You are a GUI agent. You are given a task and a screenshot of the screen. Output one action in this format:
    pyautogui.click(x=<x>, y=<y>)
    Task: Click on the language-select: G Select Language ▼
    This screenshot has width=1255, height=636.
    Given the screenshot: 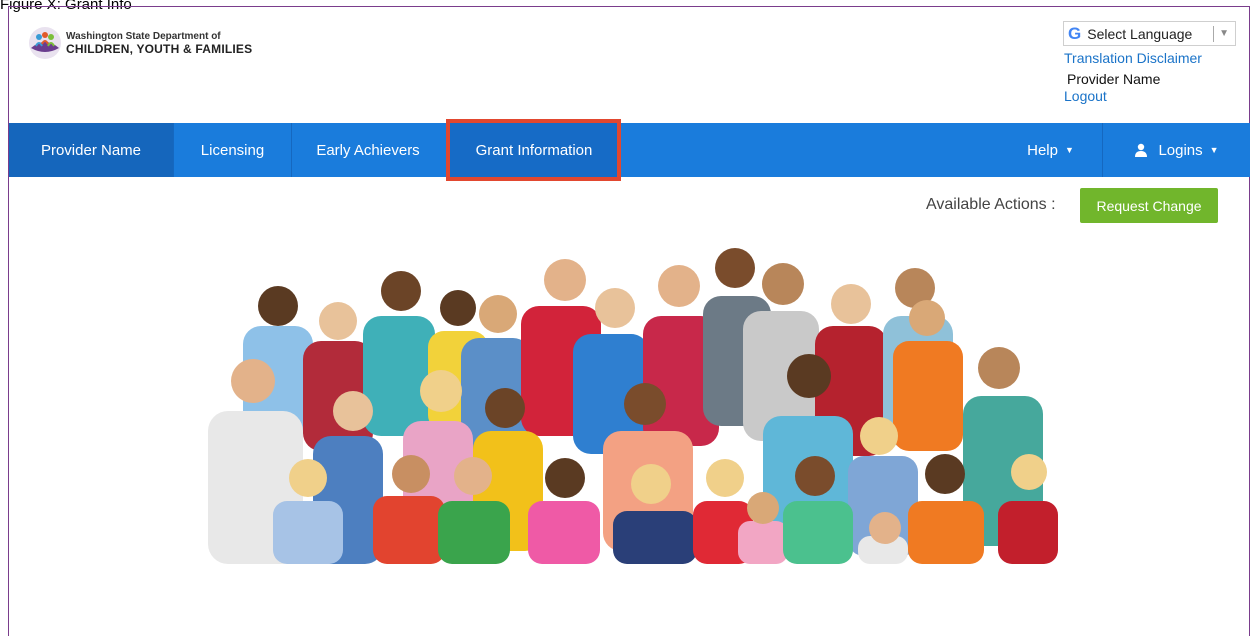 What is the action you would take?
    pyautogui.click(x=1149, y=33)
    